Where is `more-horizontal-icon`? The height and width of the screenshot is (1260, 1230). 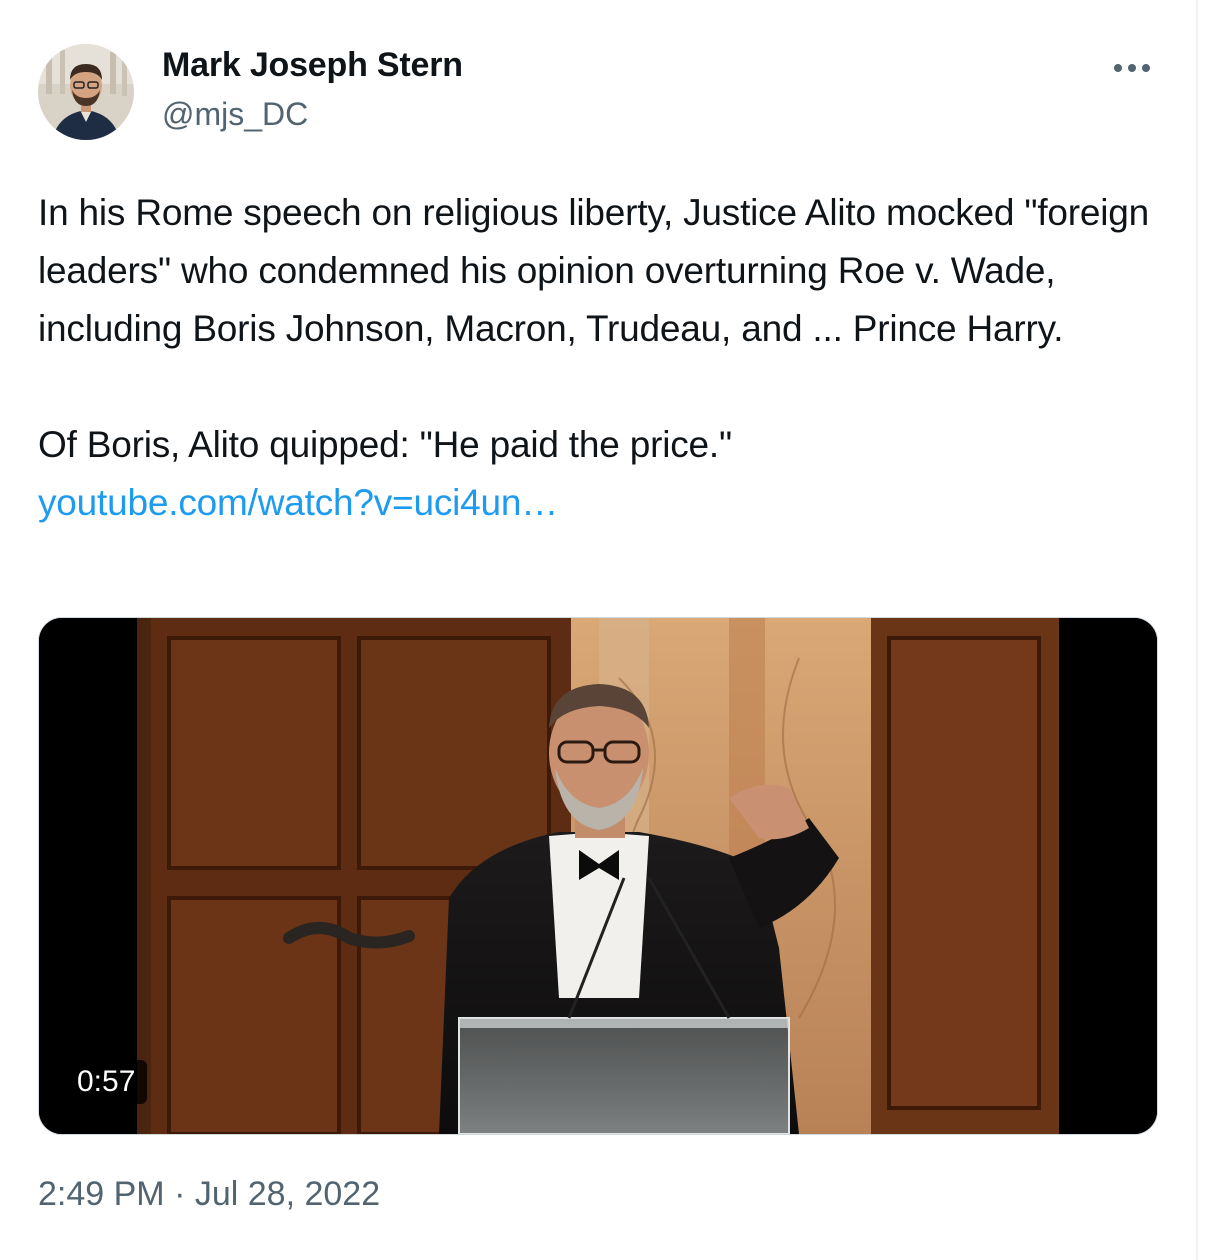 more-horizontal-icon is located at coordinates (1132, 68).